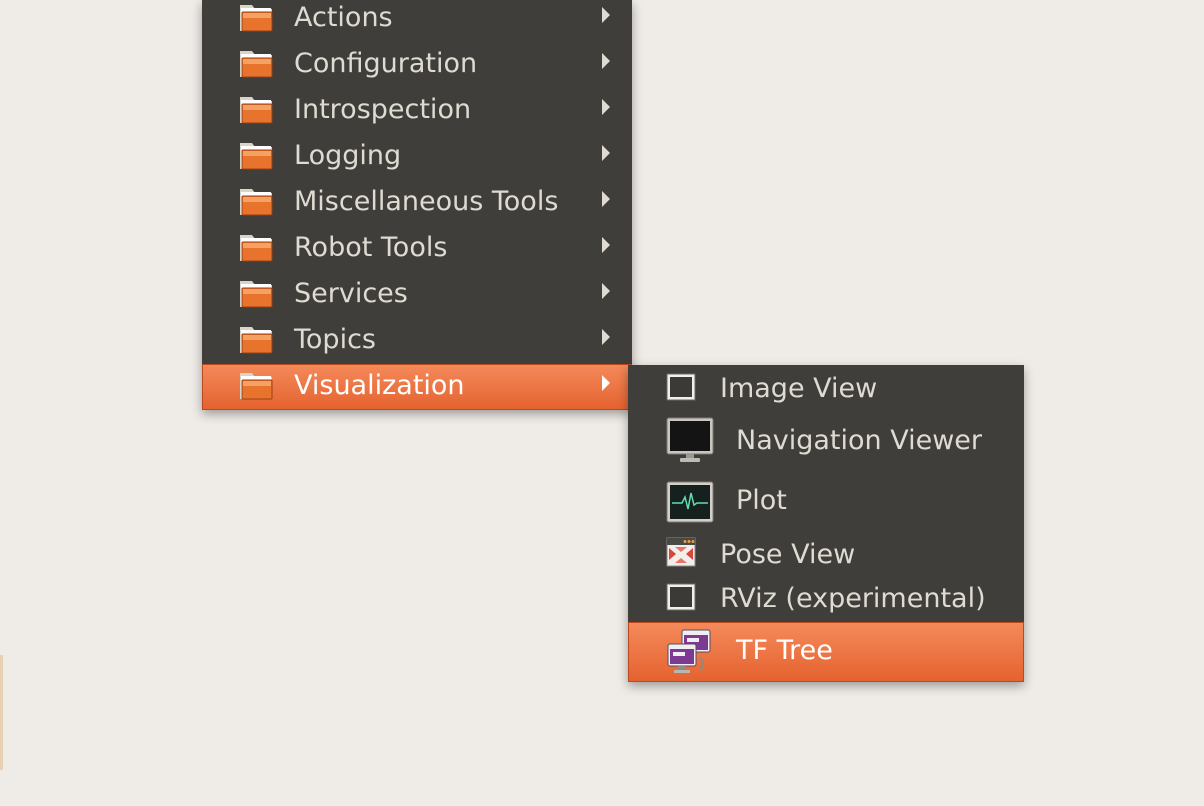 The width and height of the screenshot is (1204, 806). I want to click on plot-monitor-icon, so click(690, 502).